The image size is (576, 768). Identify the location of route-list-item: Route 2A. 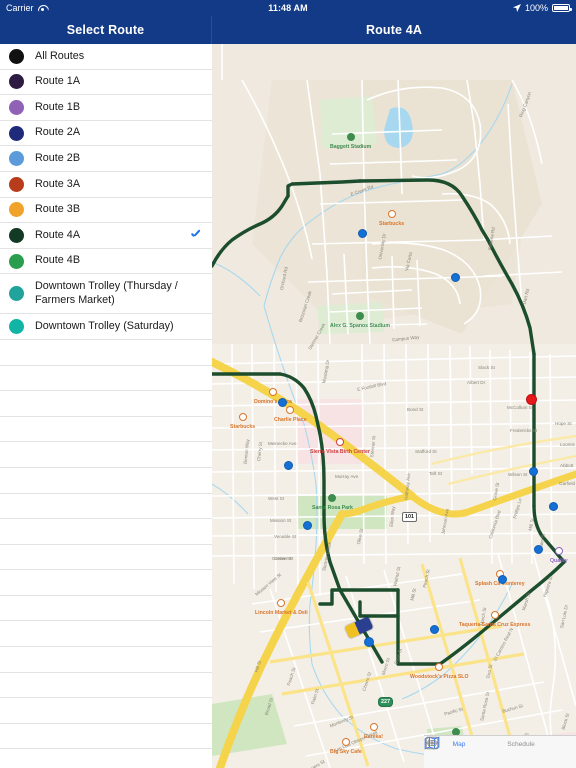
(106, 133).